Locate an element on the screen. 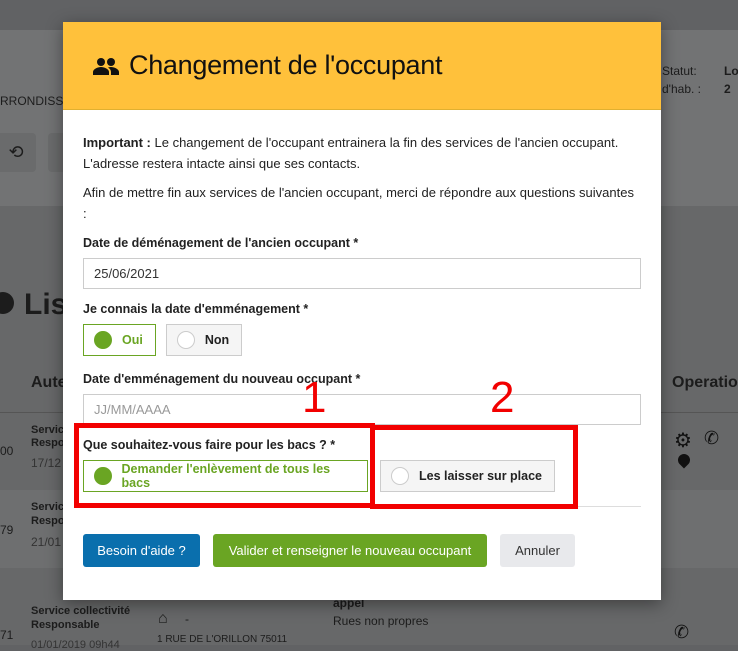 The height and width of the screenshot is (651, 738). annotation-number-2: 2 is located at coordinates (502, 397).